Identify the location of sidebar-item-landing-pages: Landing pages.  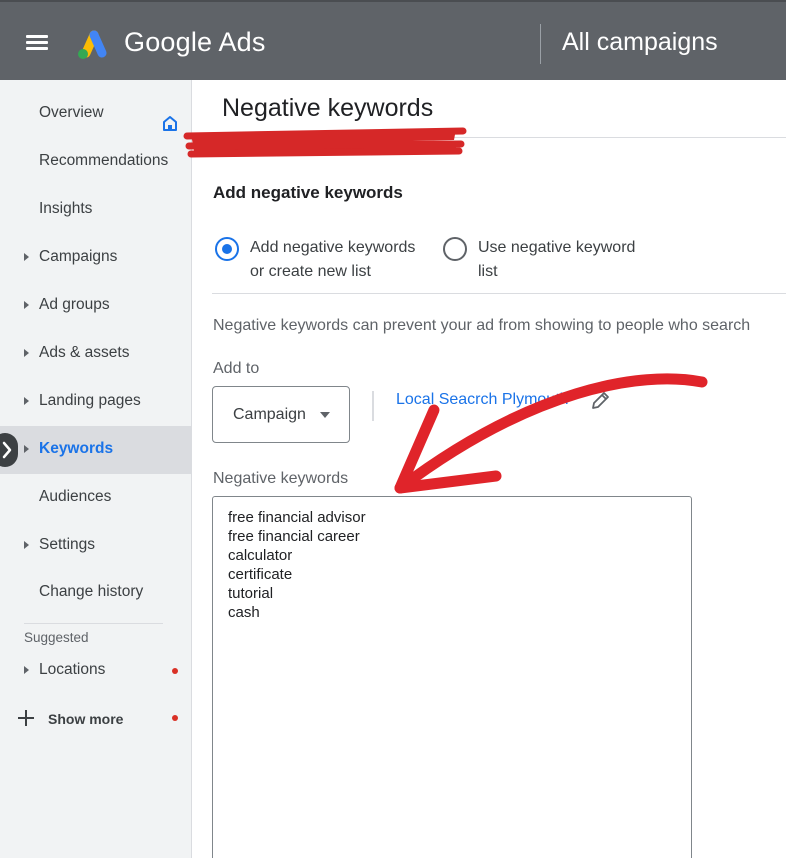
(96, 402).